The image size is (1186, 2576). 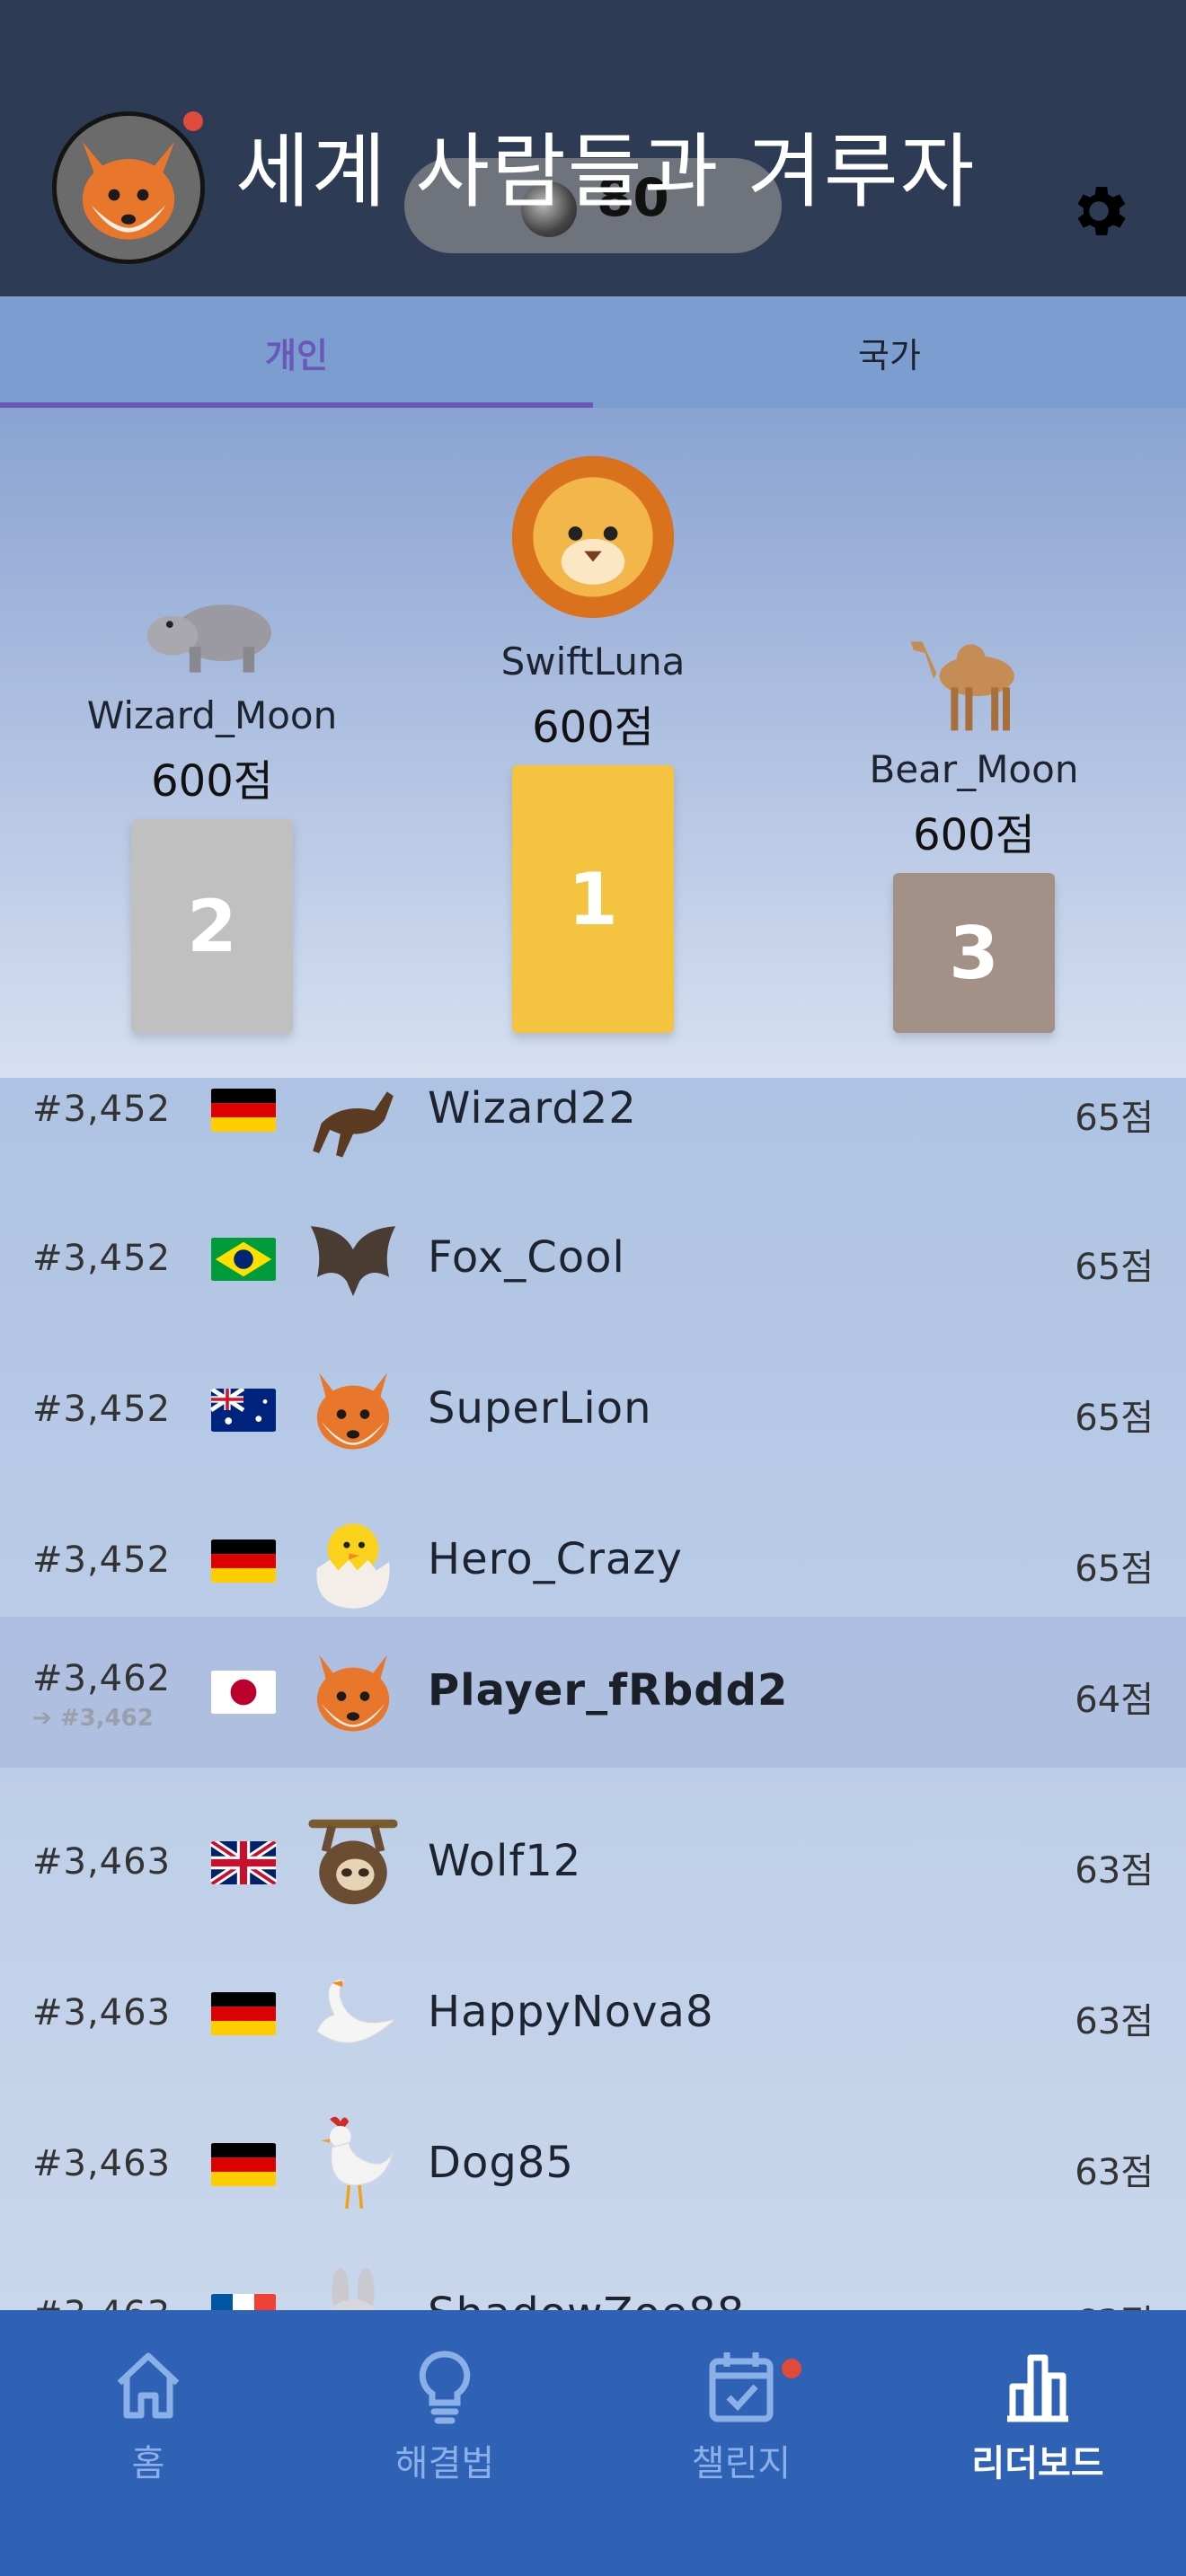 What do you see at coordinates (444, 2463) in the screenshot?
I see `nav-solutions-label: 해결법` at bounding box center [444, 2463].